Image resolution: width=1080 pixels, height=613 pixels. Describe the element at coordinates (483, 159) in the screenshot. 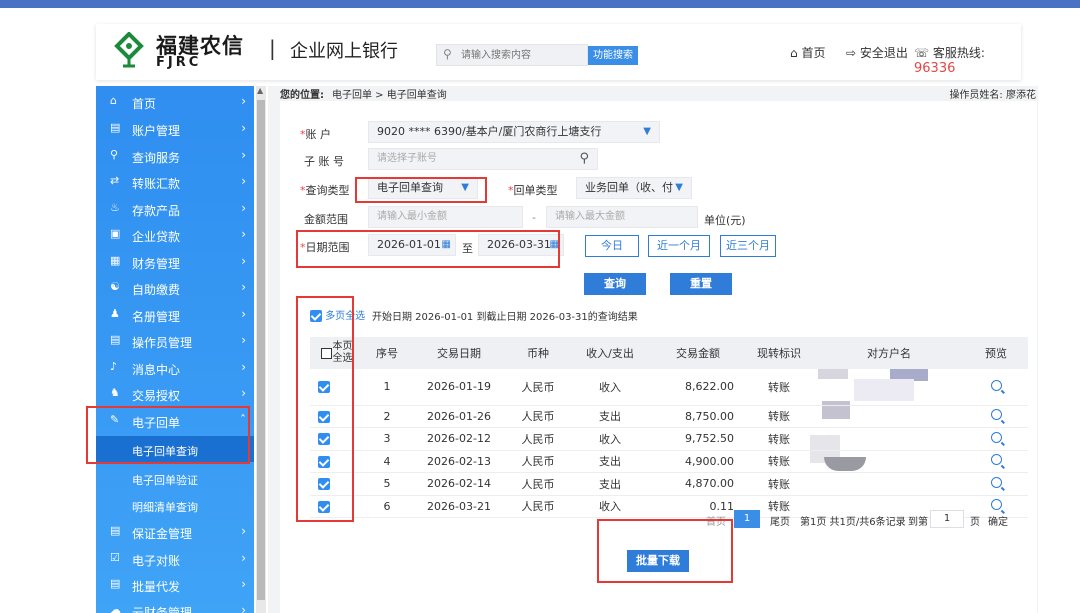

I see `sub-account-field: 请选择子账号 ⚲` at that location.